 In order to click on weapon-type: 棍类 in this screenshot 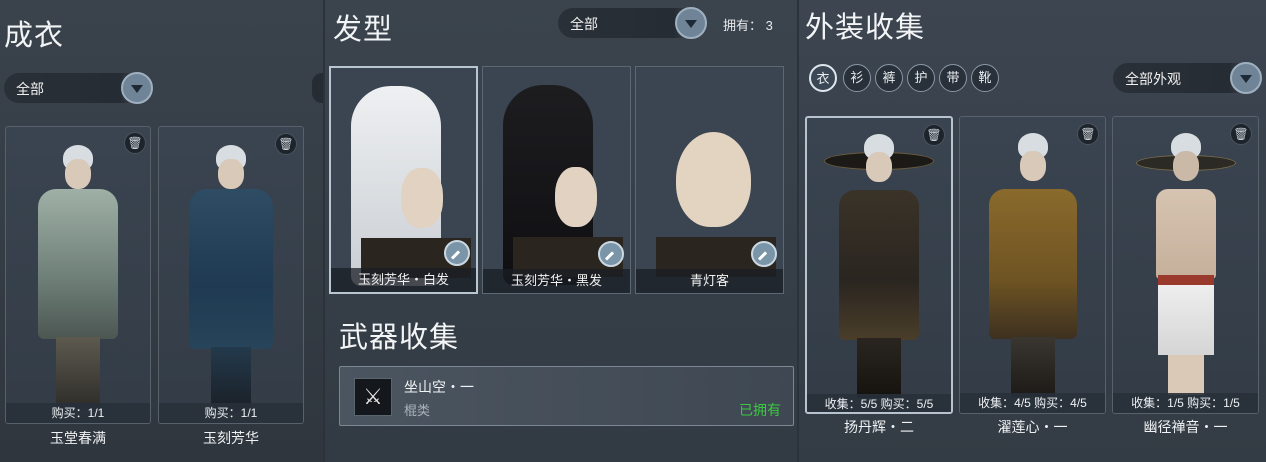, I will do `click(417, 410)`.